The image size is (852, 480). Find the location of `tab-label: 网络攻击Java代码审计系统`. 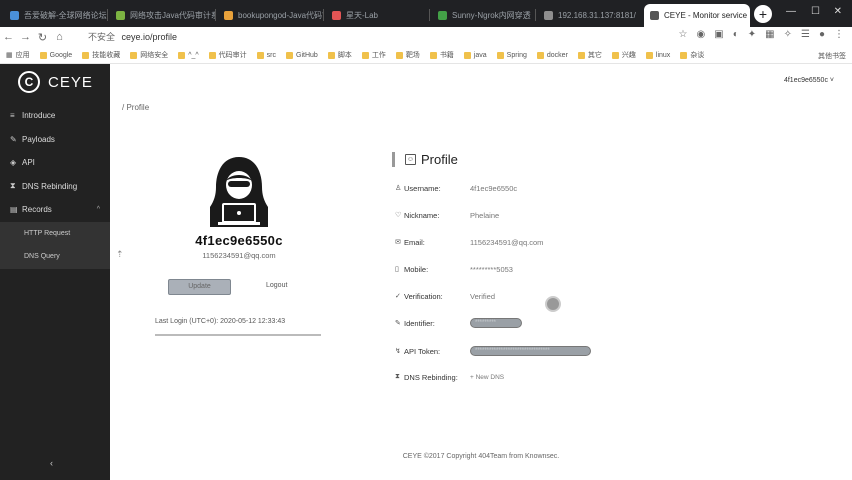

tab-label: 网络攻击Java代码审计系统 is located at coordinates (173, 15).